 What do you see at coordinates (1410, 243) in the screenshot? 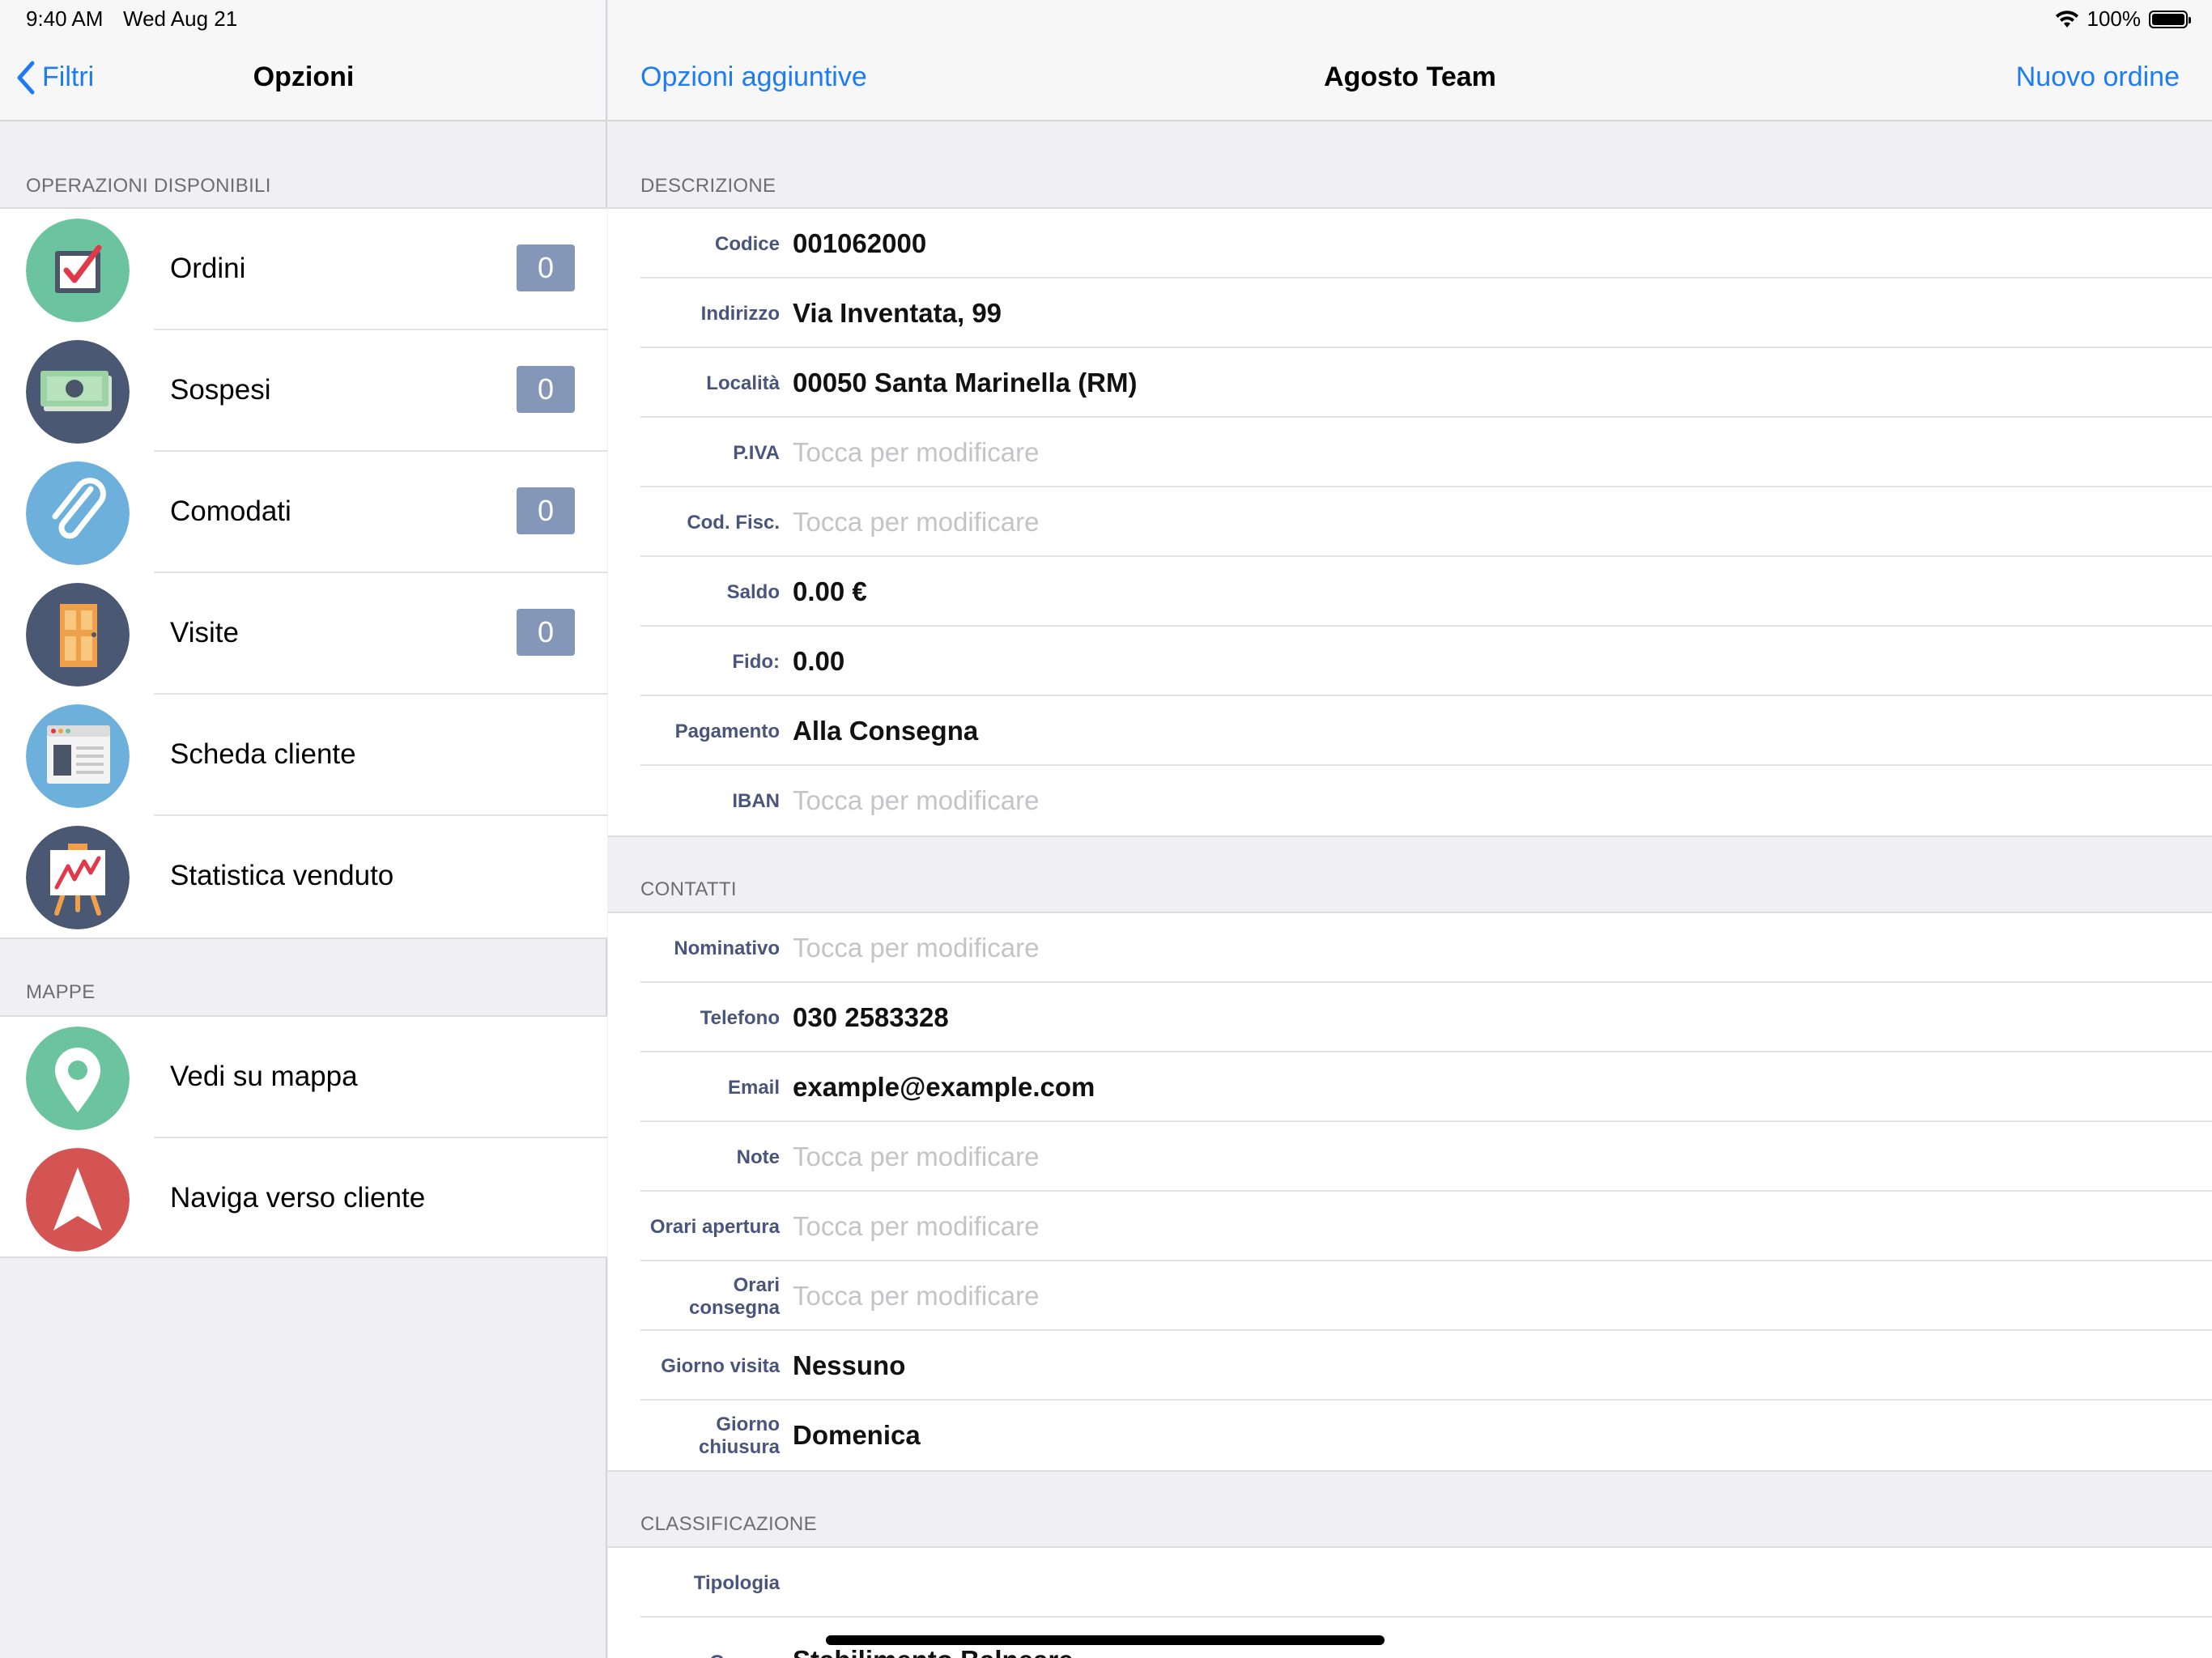
I see `field-row-codice: Codice 001062000` at bounding box center [1410, 243].